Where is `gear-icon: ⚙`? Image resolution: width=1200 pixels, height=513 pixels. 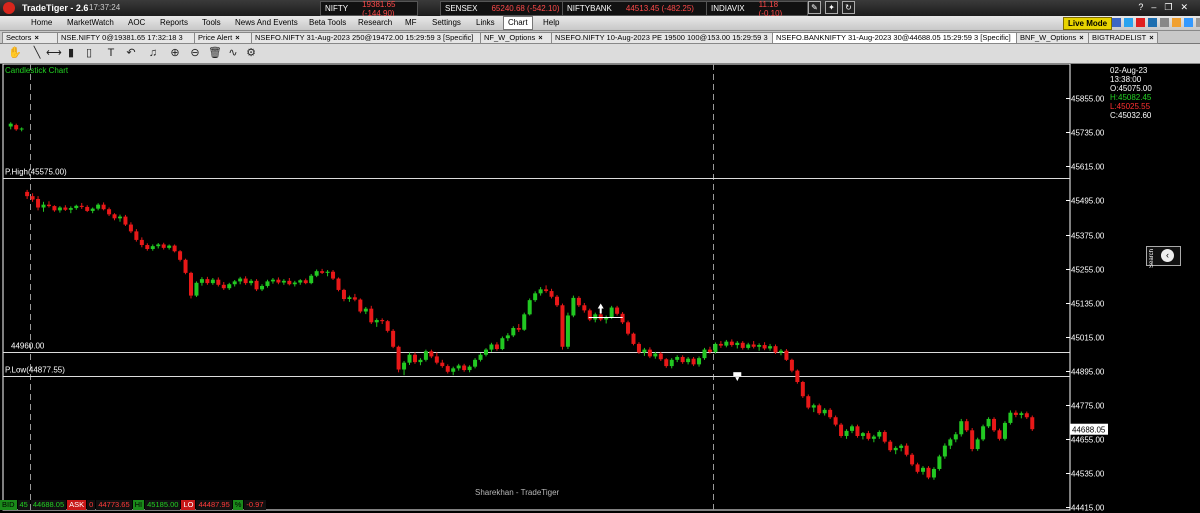 gear-icon: ⚙ is located at coordinates (251, 53).